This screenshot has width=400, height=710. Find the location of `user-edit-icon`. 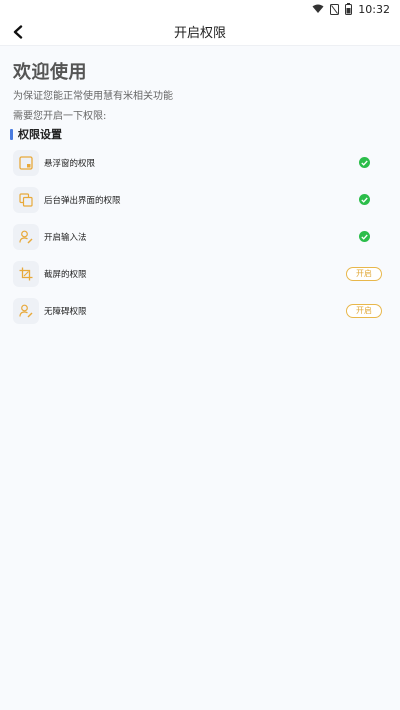

user-edit-icon is located at coordinates (26, 236).